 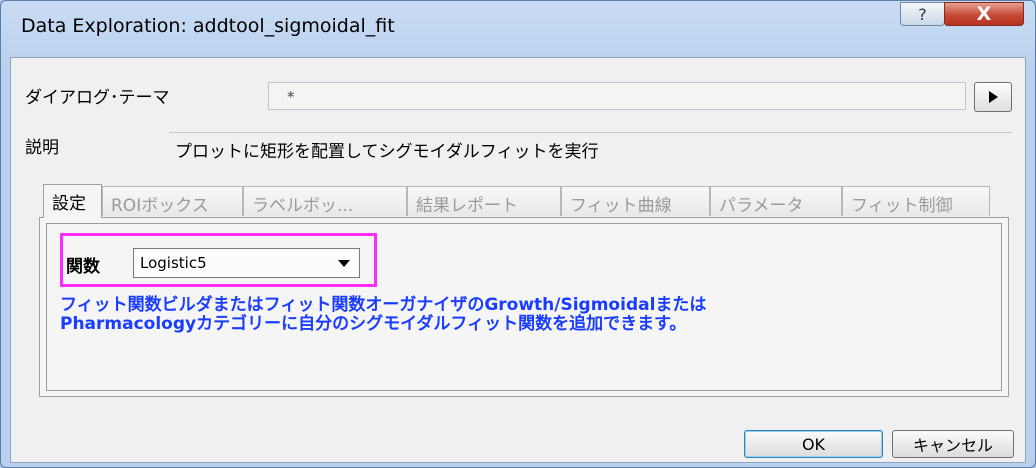 What do you see at coordinates (344, 263) in the screenshot?
I see `chevron-down-icon` at bounding box center [344, 263].